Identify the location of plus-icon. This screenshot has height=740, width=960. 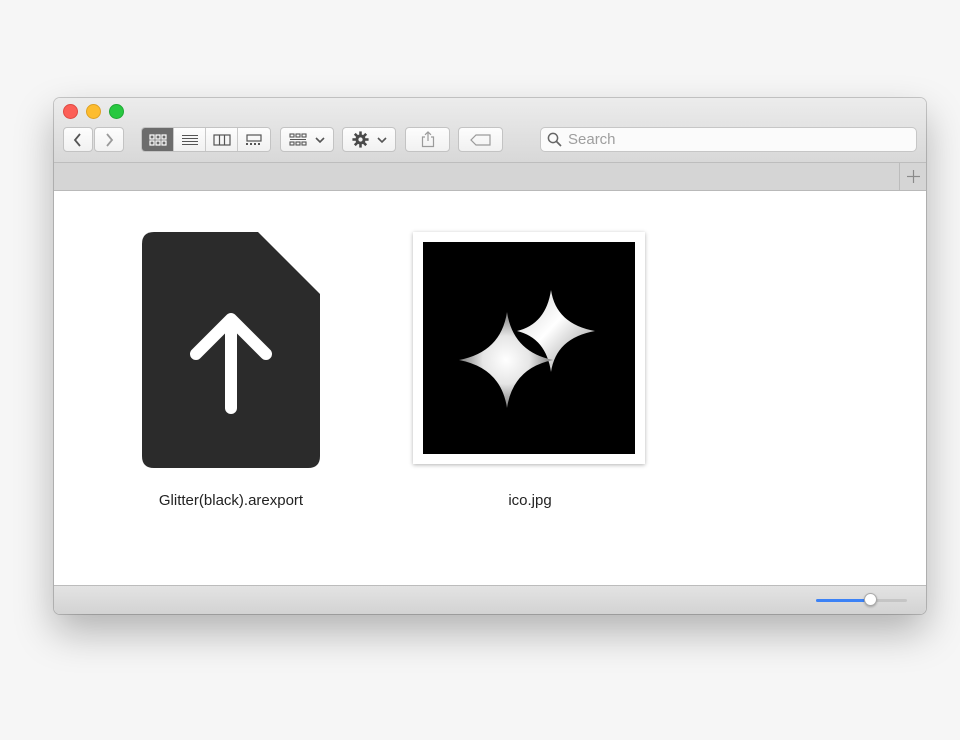
(913, 176).